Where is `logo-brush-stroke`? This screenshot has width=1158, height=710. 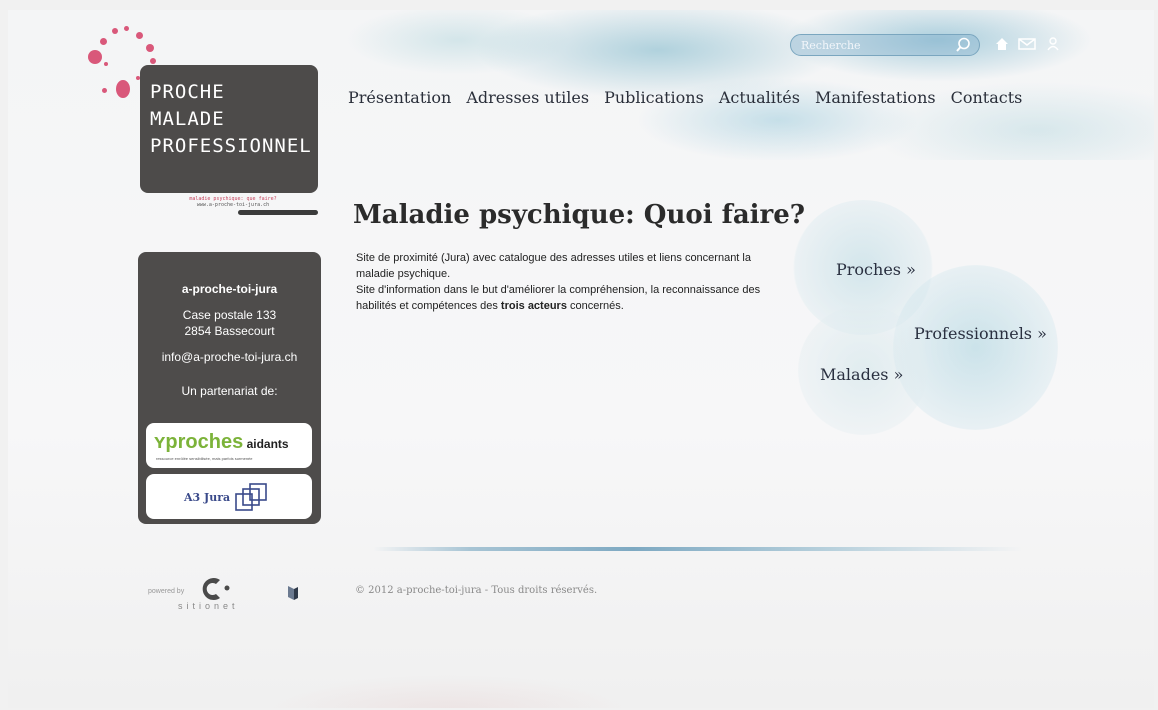
logo-brush-stroke is located at coordinates (278, 212).